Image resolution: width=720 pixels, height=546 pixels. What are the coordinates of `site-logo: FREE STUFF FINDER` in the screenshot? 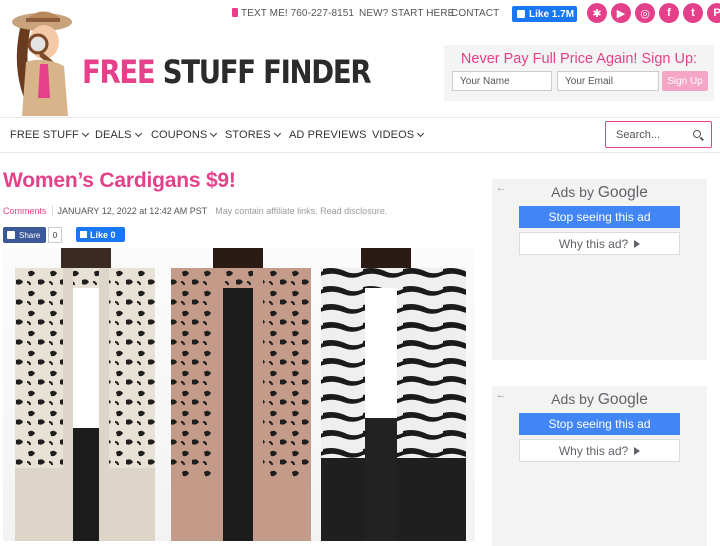 It's located at (227, 72).